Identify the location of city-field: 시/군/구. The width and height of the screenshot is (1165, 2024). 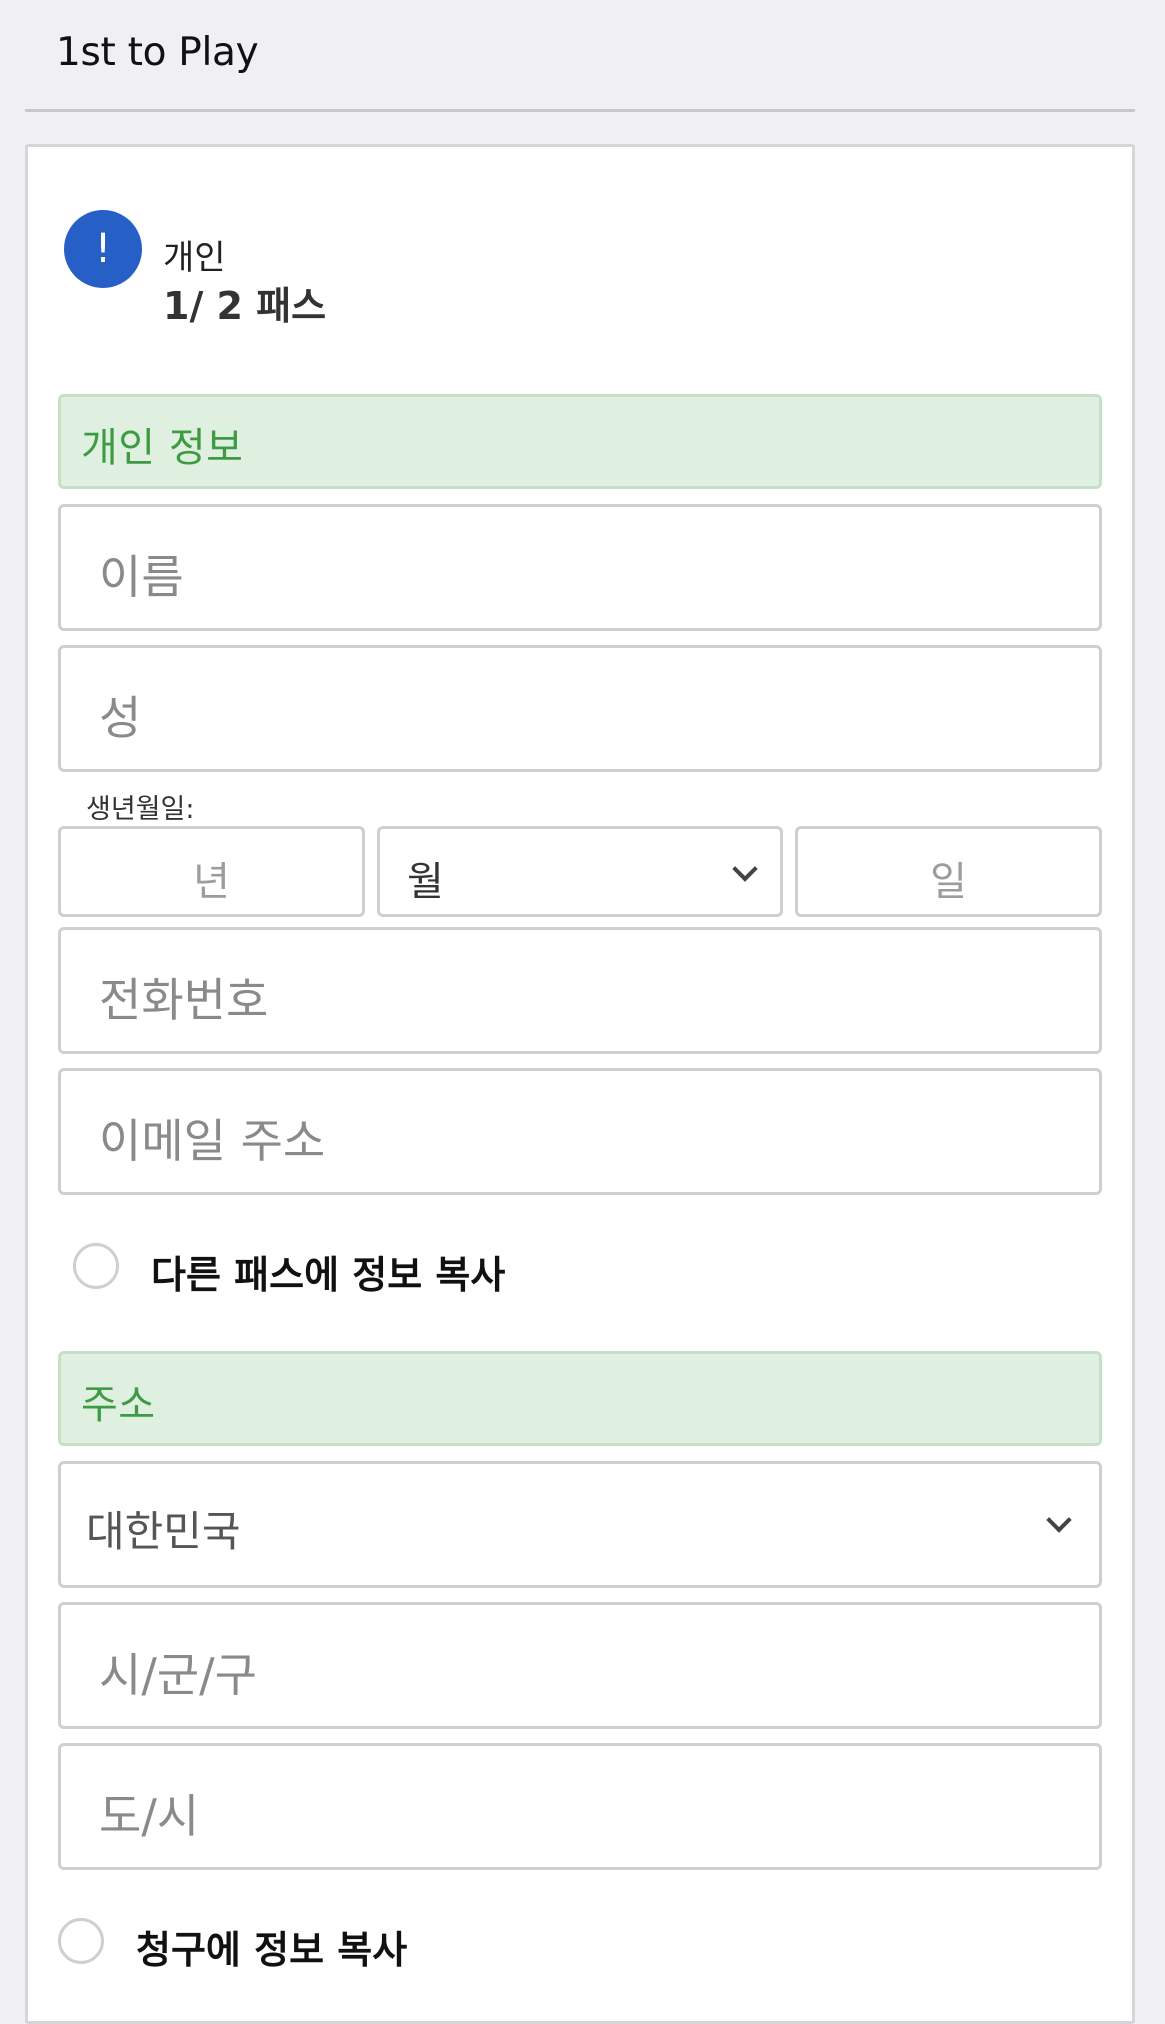
(580, 1665).